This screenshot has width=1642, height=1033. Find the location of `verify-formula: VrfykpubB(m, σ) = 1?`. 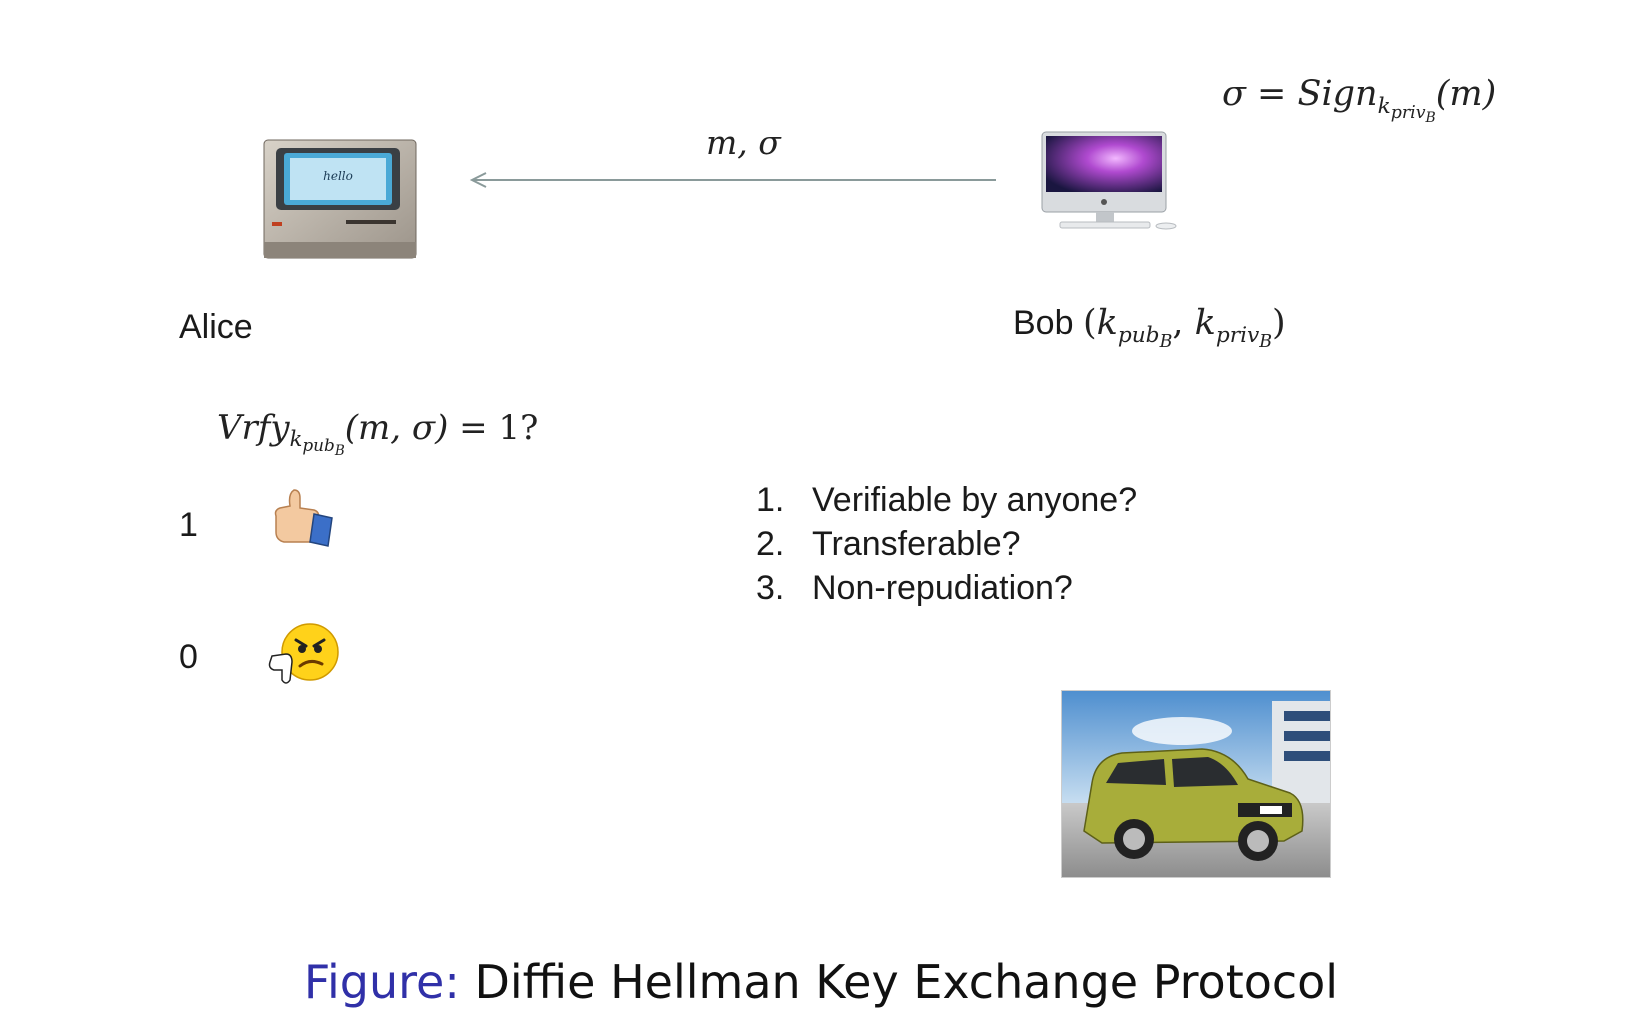

verify-formula: VrfykpubB(m, σ) = 1? is located at coordinates (378, 434).